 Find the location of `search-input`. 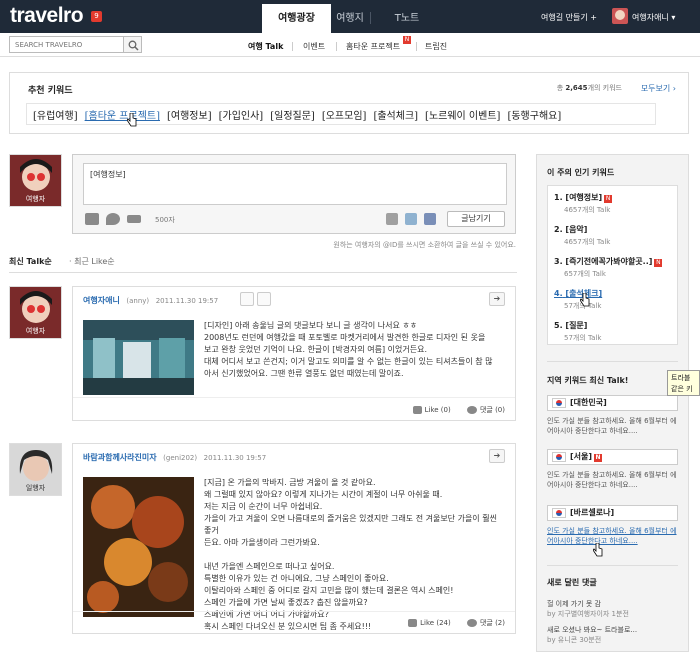

search-input is located at coordinates (66, 44).